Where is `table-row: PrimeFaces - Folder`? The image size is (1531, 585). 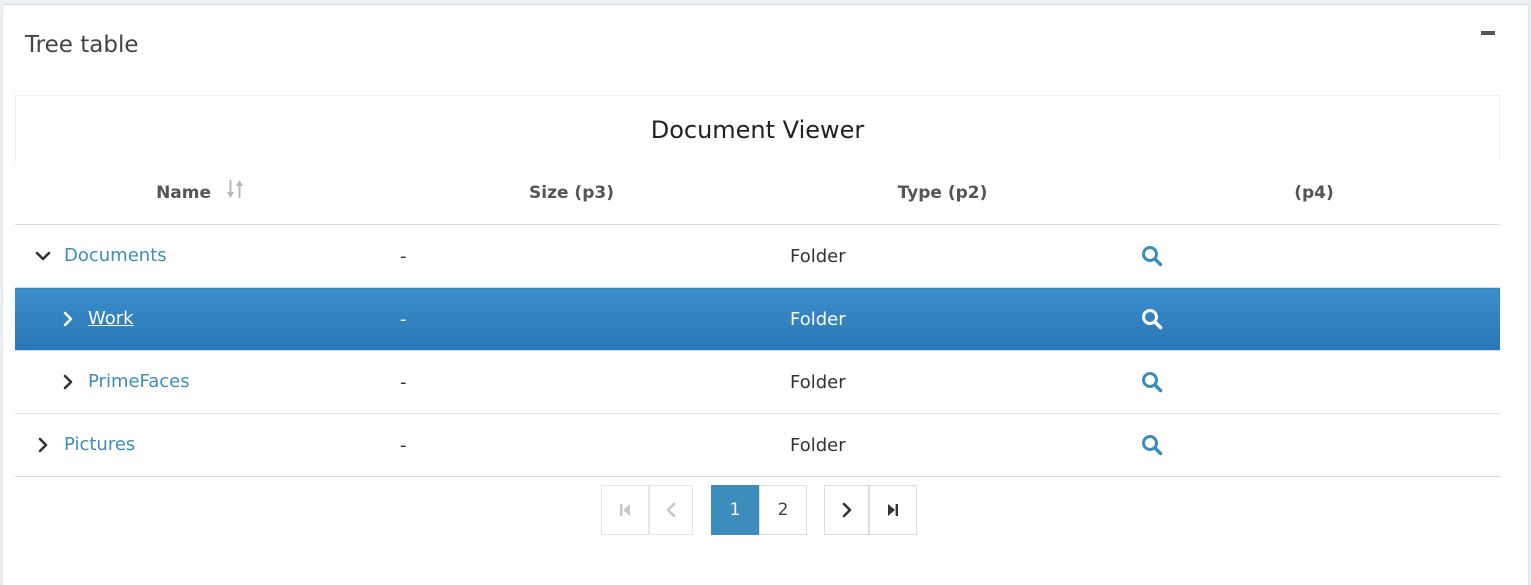 table-row: PrimeFaces - Folder is located at coordinates (757, 382).